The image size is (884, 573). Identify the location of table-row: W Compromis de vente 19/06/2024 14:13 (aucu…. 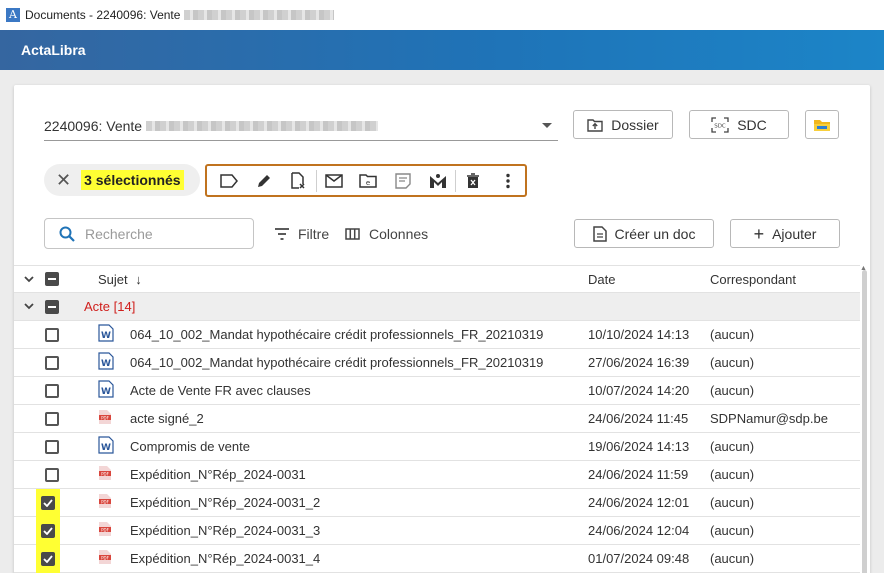
(437, 447).